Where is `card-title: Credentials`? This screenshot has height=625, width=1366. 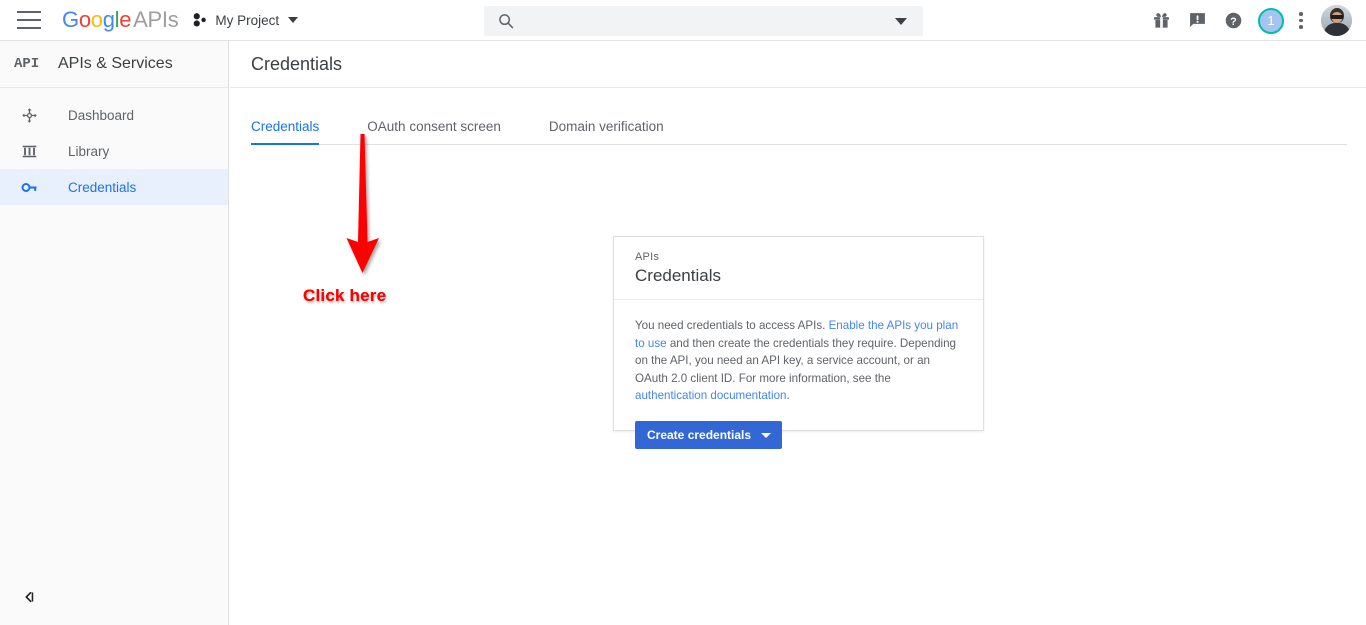 card-title: Credentials is located at coordinates (678, 275).